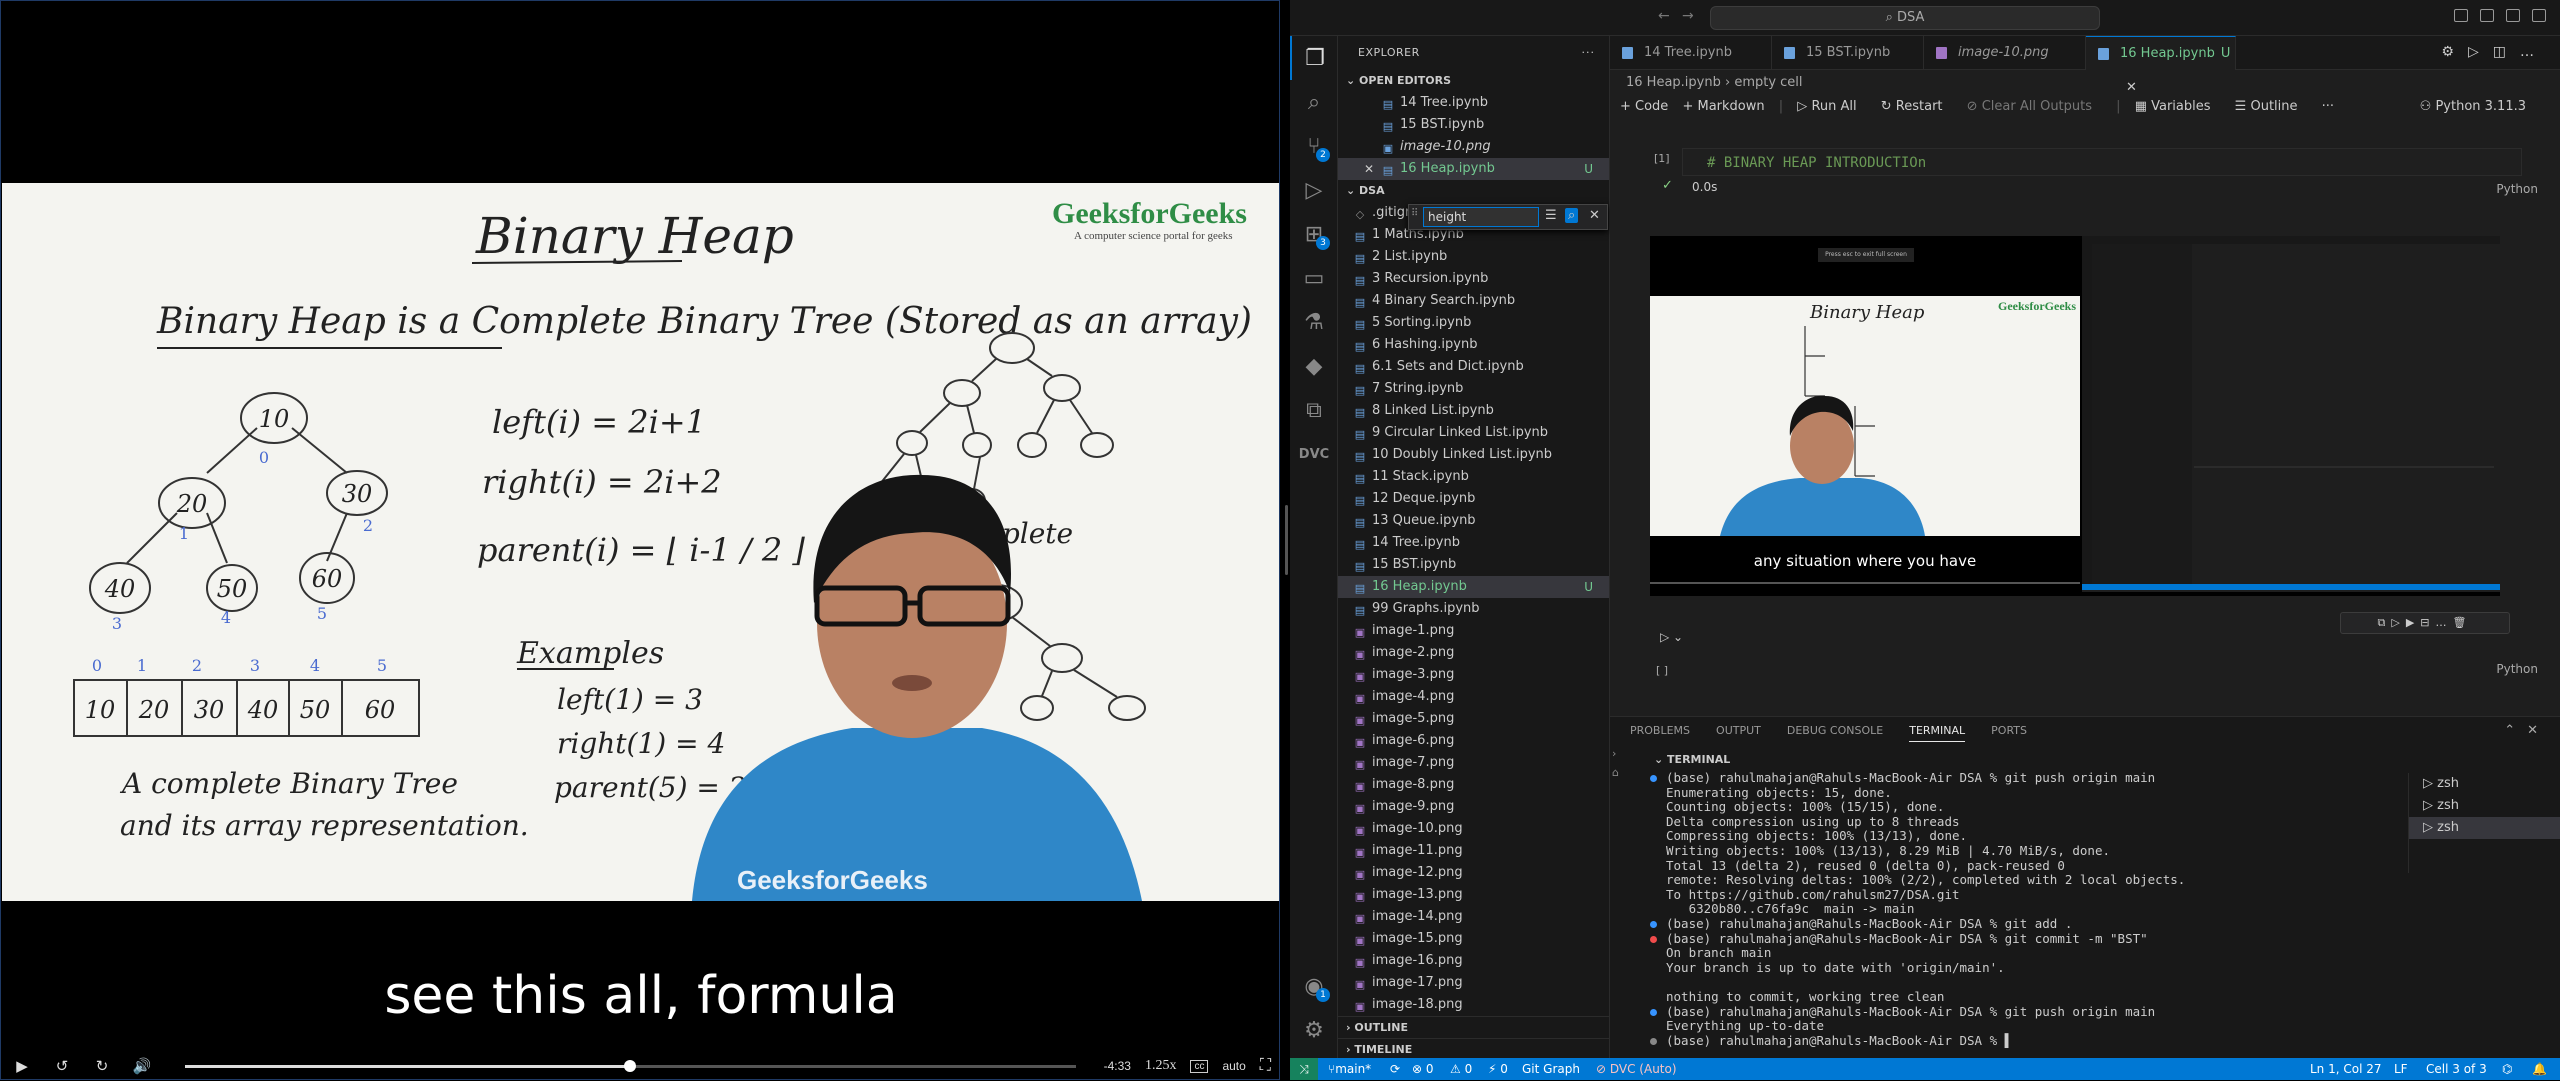 The width and height of the screenshot is (2560, 1081). What do you see at coordinates (1314, 234) in the screenshot?
I see `extensions-icon: ⊞ 3` at bounding box center [1314, 234].